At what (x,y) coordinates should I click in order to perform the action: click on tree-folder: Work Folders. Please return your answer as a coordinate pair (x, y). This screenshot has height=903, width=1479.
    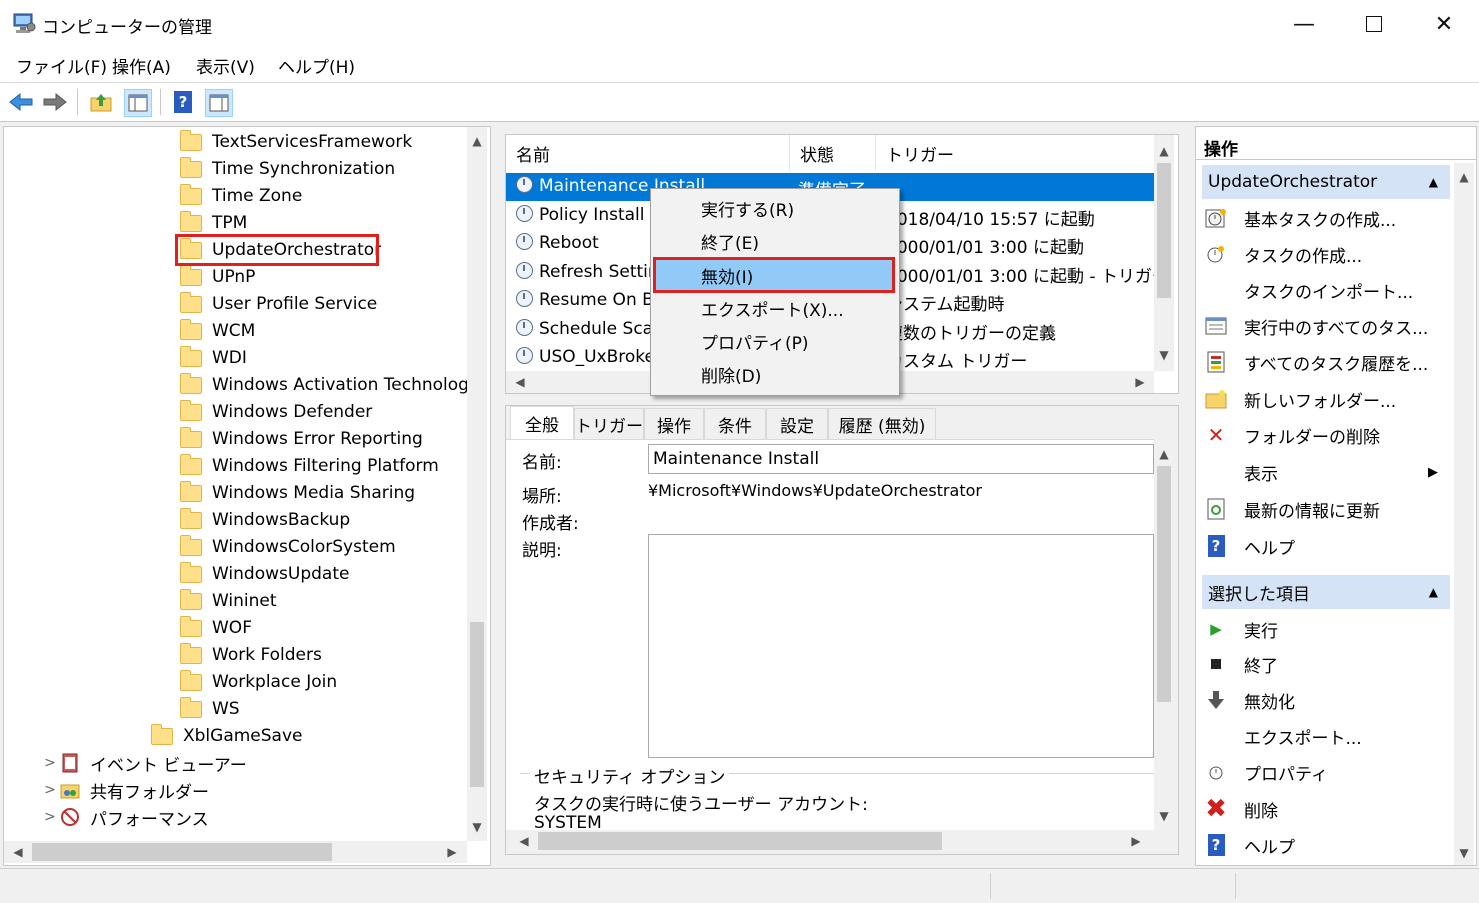
    Looking at the image, I should click on (251, 655).